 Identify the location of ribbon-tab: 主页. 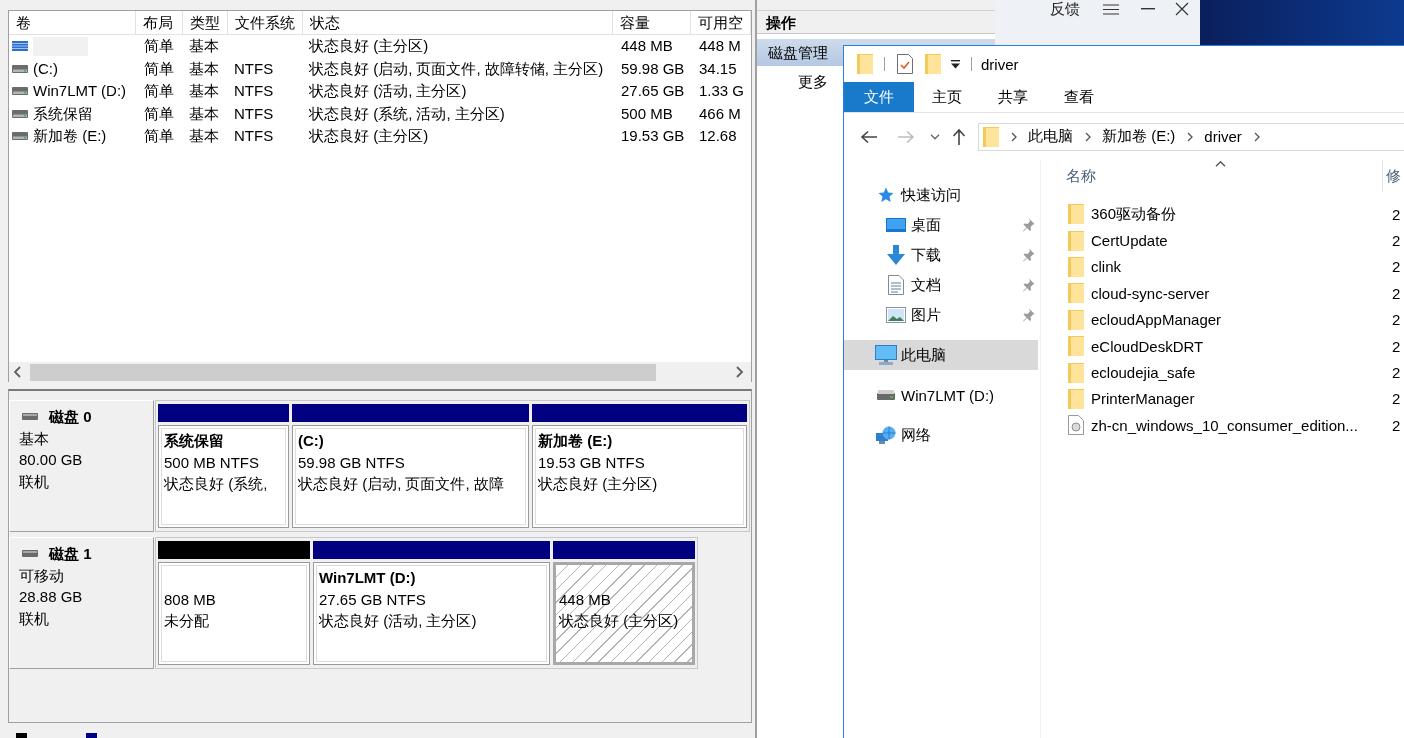
(947, 97).